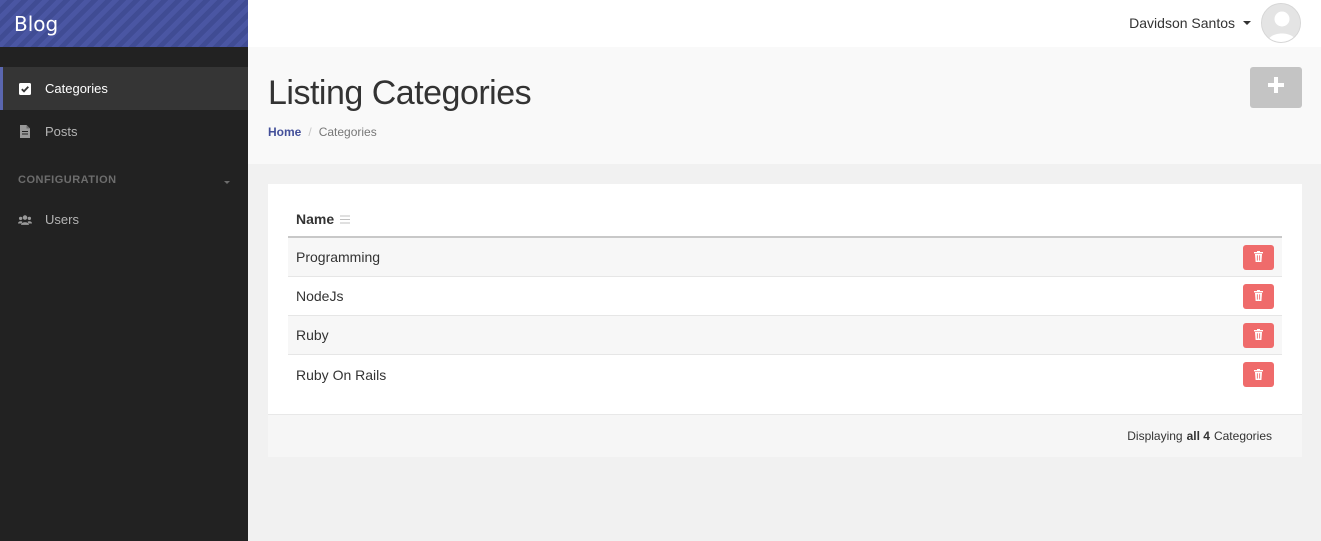 The width and height of the screenshot is (1321, 541). I want to click on category-name: Ruby, so click(312, 335).